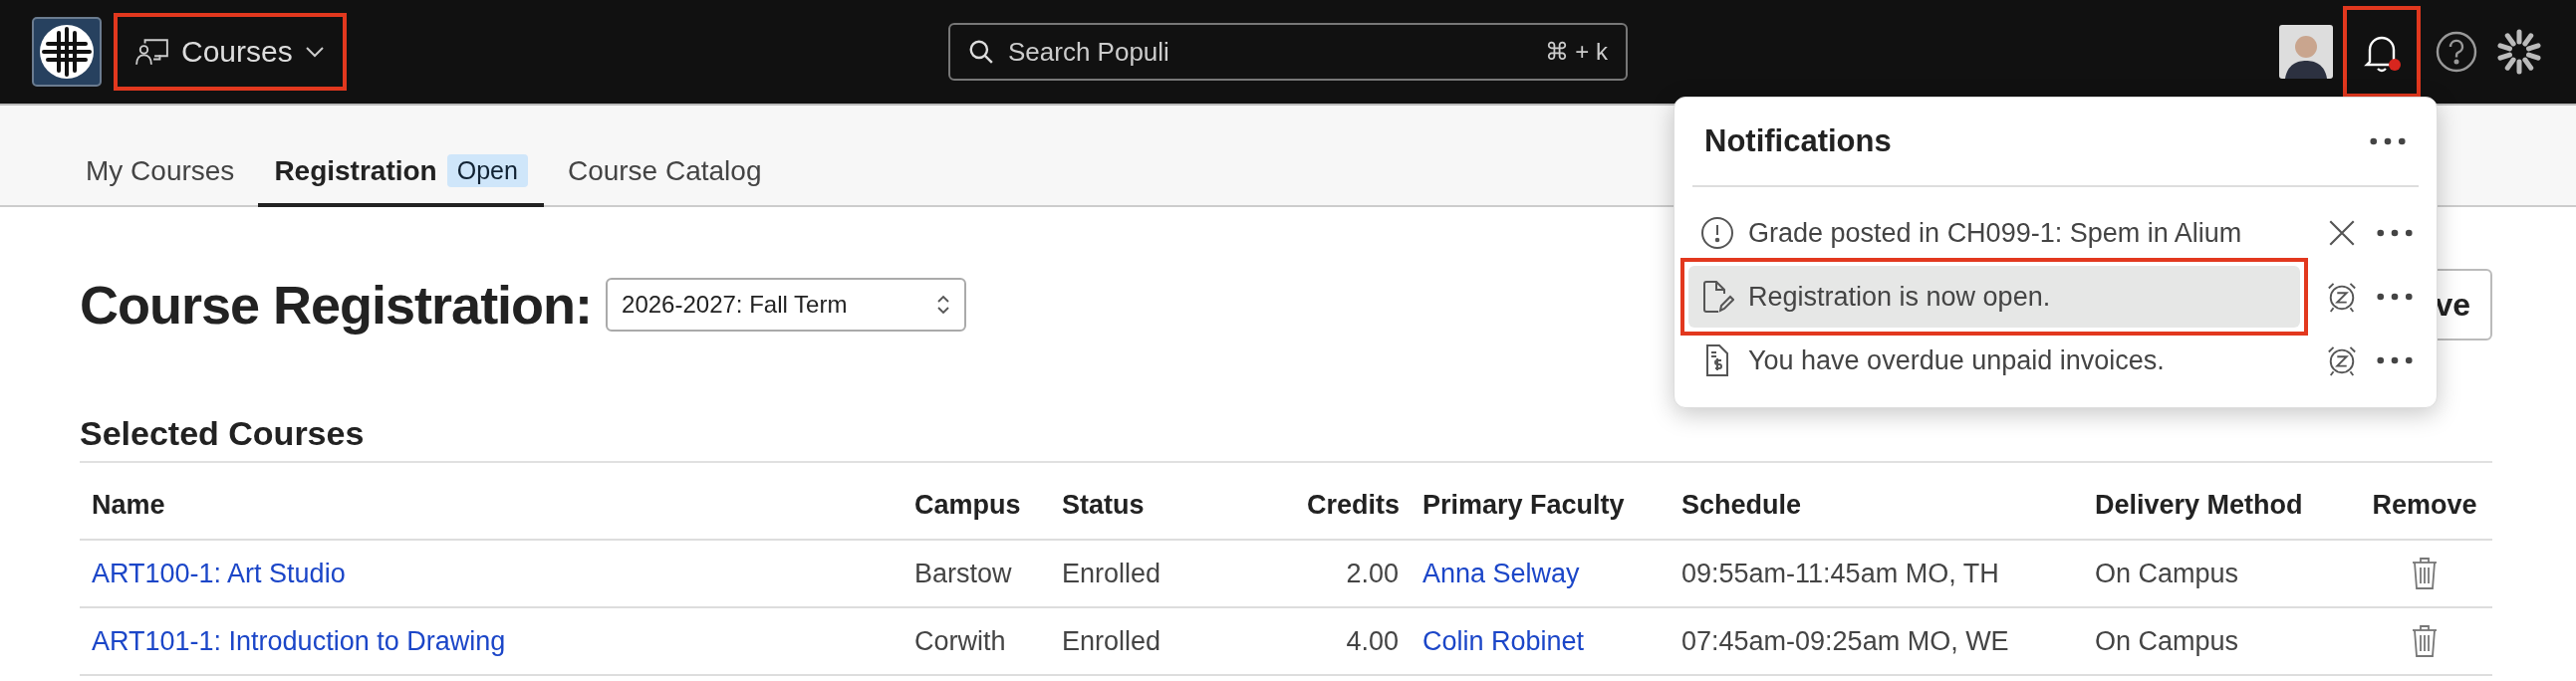 Image resolution: width=2576 pixels, height=681 pixels. I want to click on popup-title: Notifications, so click(1798, 141).